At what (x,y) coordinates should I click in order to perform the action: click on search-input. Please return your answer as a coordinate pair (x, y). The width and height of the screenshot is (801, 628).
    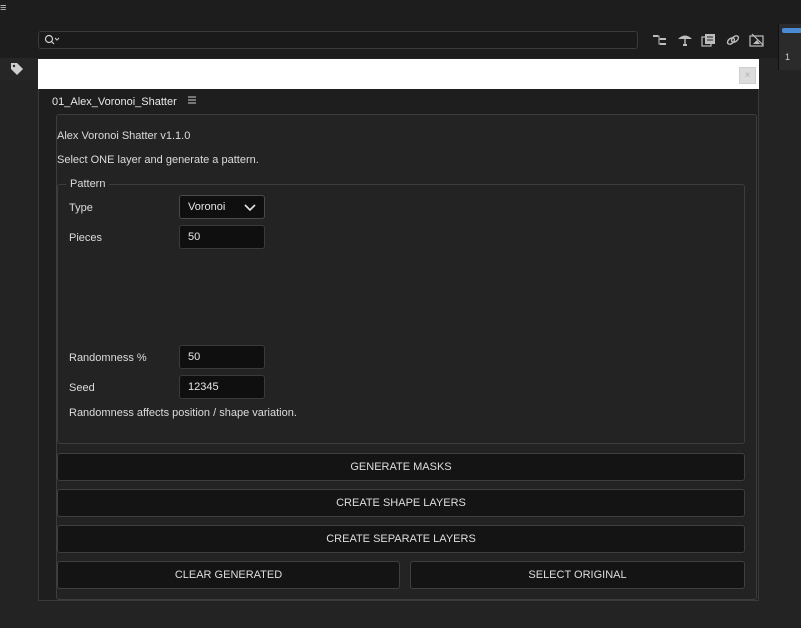
    Looking at the image, I should click on (348, 41).